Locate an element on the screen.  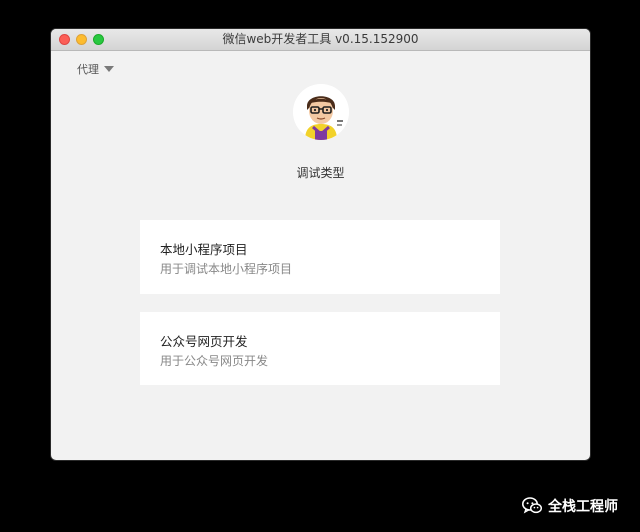
option-title: 公众号网页开发 is located at coordinates (204, 341).